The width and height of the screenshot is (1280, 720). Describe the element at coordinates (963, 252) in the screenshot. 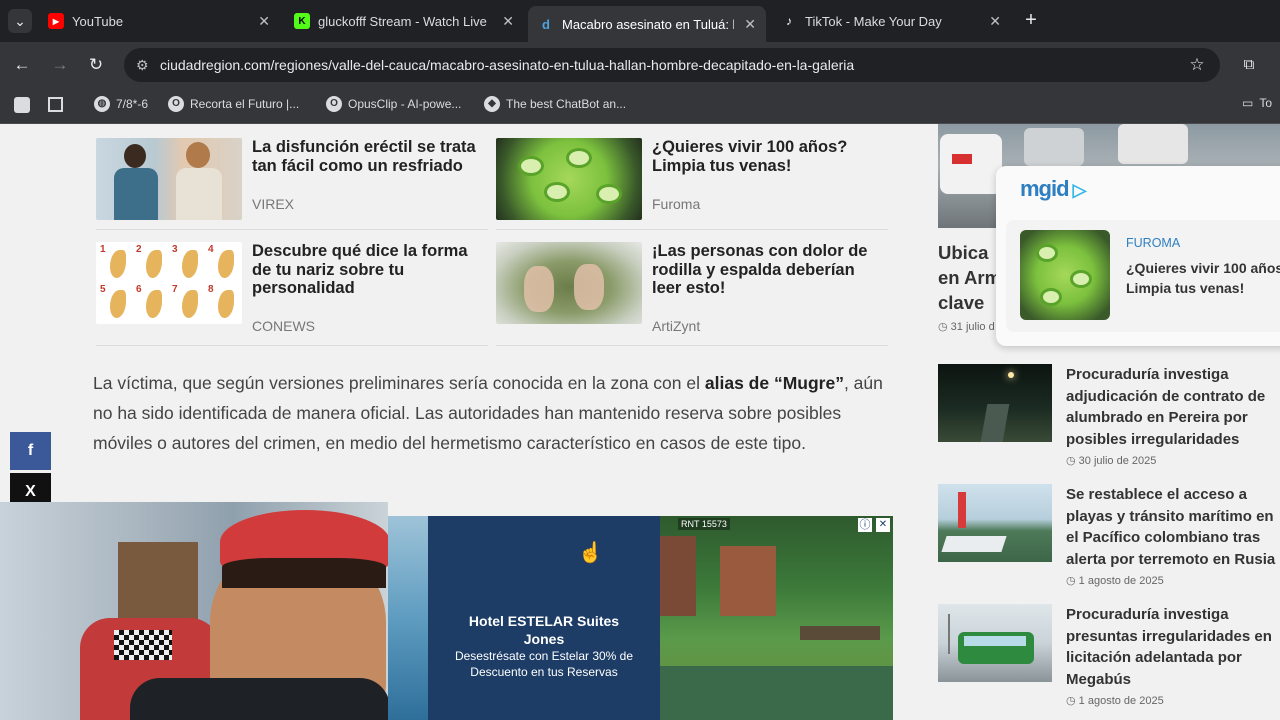

I see `title-line: Ubica` at that location.